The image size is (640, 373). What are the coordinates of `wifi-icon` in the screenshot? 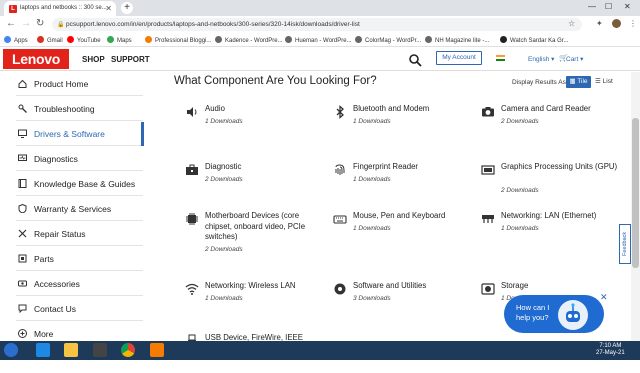 It's located at (192, 289).